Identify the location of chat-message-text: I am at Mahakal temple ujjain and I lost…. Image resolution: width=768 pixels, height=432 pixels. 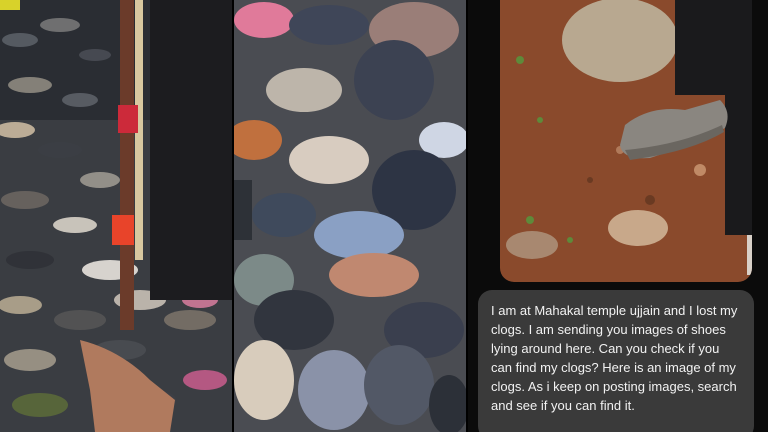
(614, 358).